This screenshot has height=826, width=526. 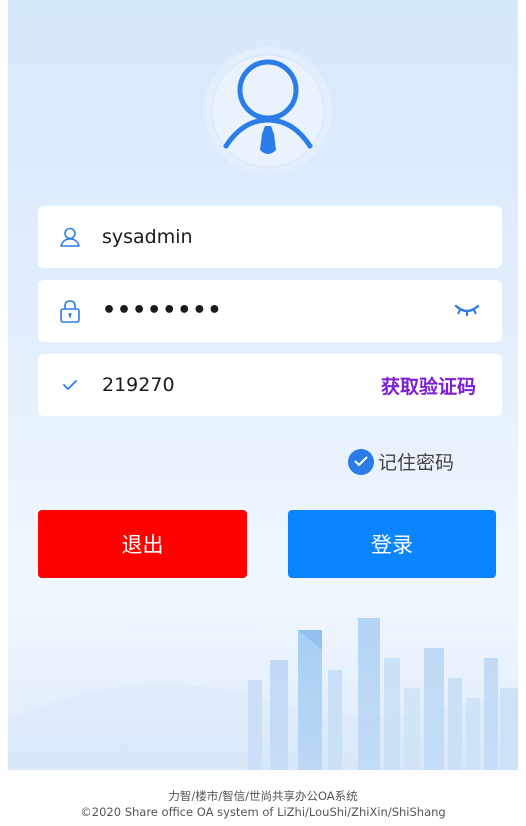 What do you see at coordinates (263, 796) in the screenshot?
I see `footer-system-name: 力智/楼市/智信/世尚共享办公OA系统` at bounding box center [263, 796].